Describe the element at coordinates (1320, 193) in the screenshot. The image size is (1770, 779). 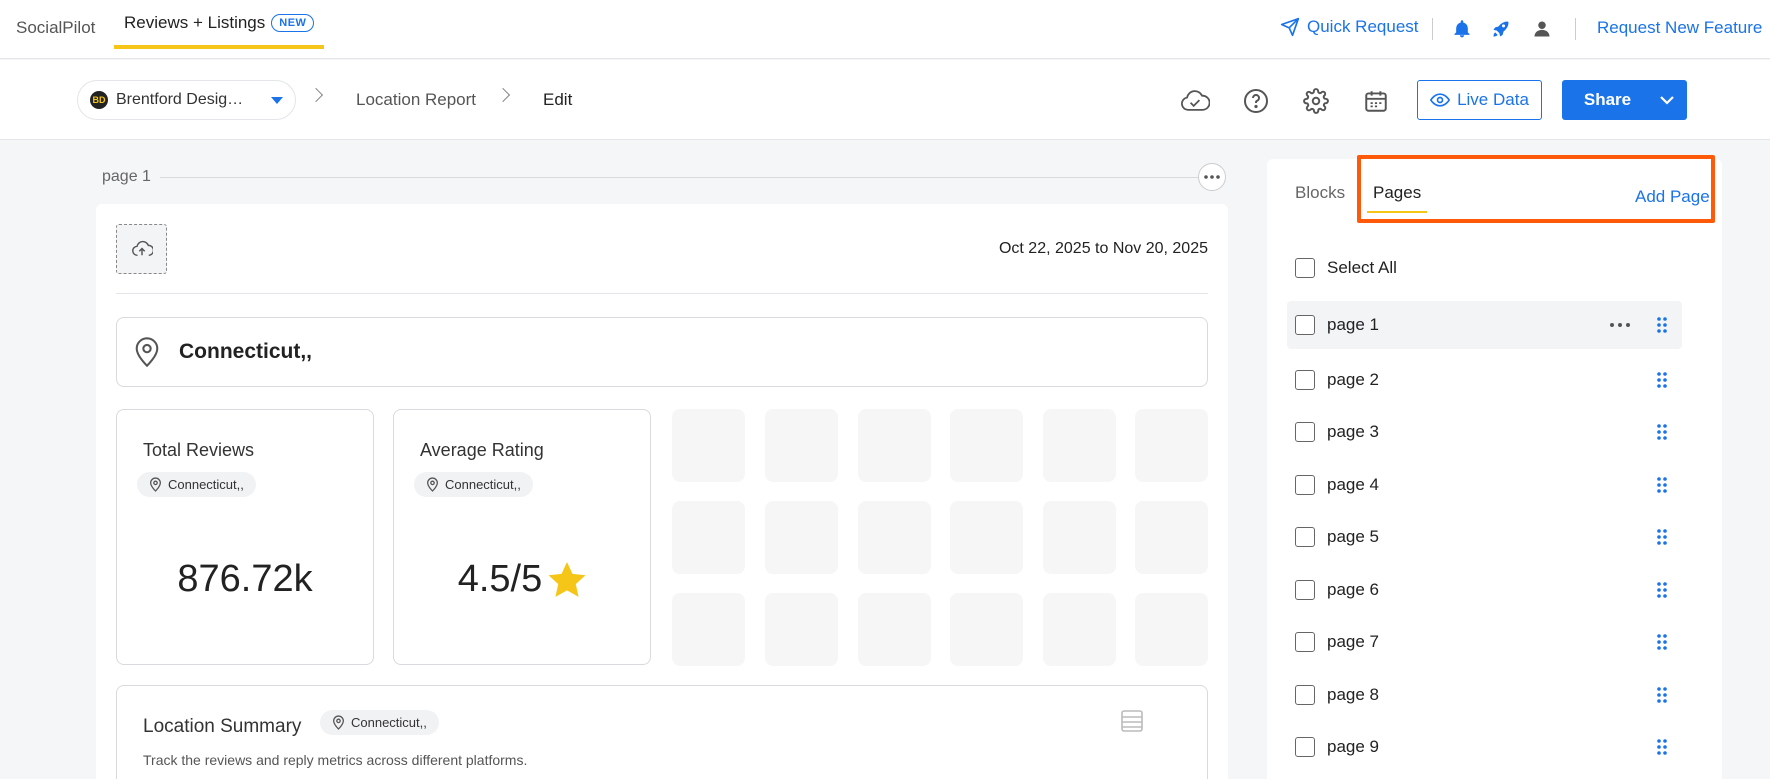
I see `tab-blocks: Blocks` at that location.